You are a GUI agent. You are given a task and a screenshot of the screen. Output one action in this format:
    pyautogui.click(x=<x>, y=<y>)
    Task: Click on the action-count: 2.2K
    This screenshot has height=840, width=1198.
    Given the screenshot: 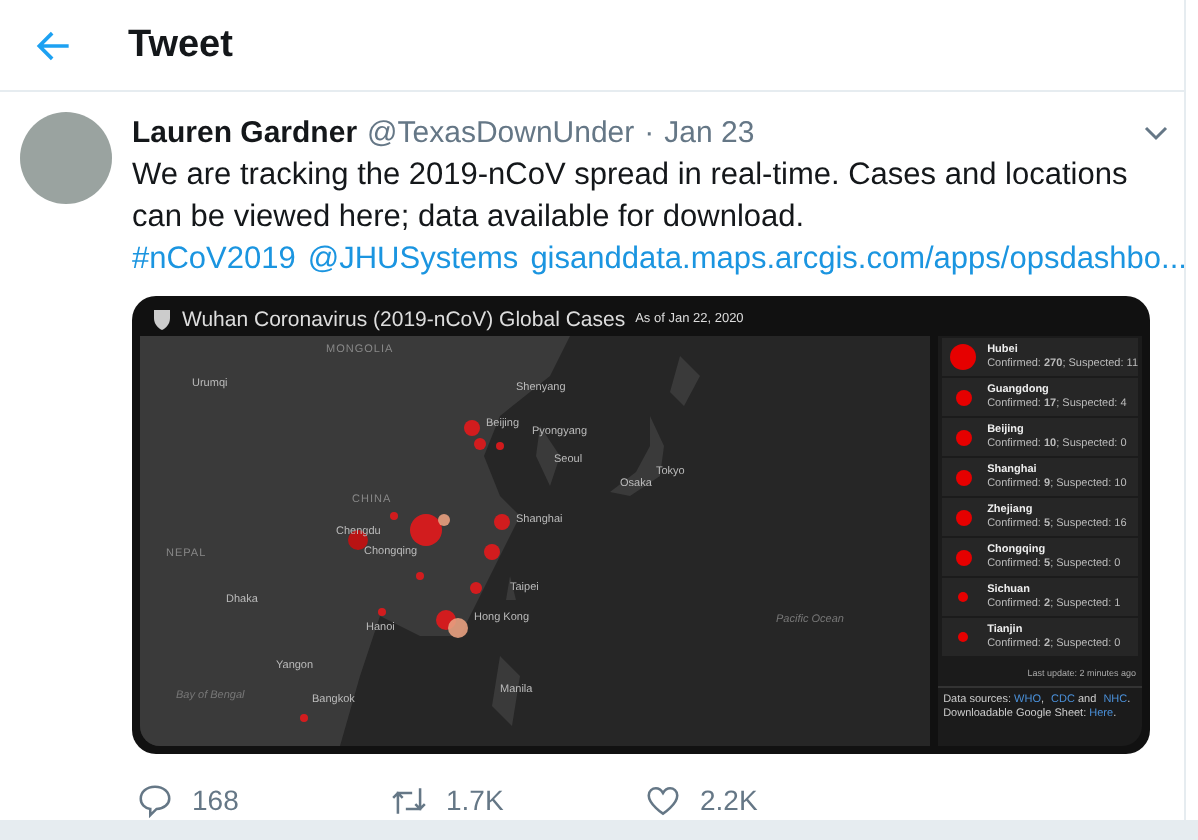 What is the action you would take?
    pyautogui.click(x=729, y=800)
    